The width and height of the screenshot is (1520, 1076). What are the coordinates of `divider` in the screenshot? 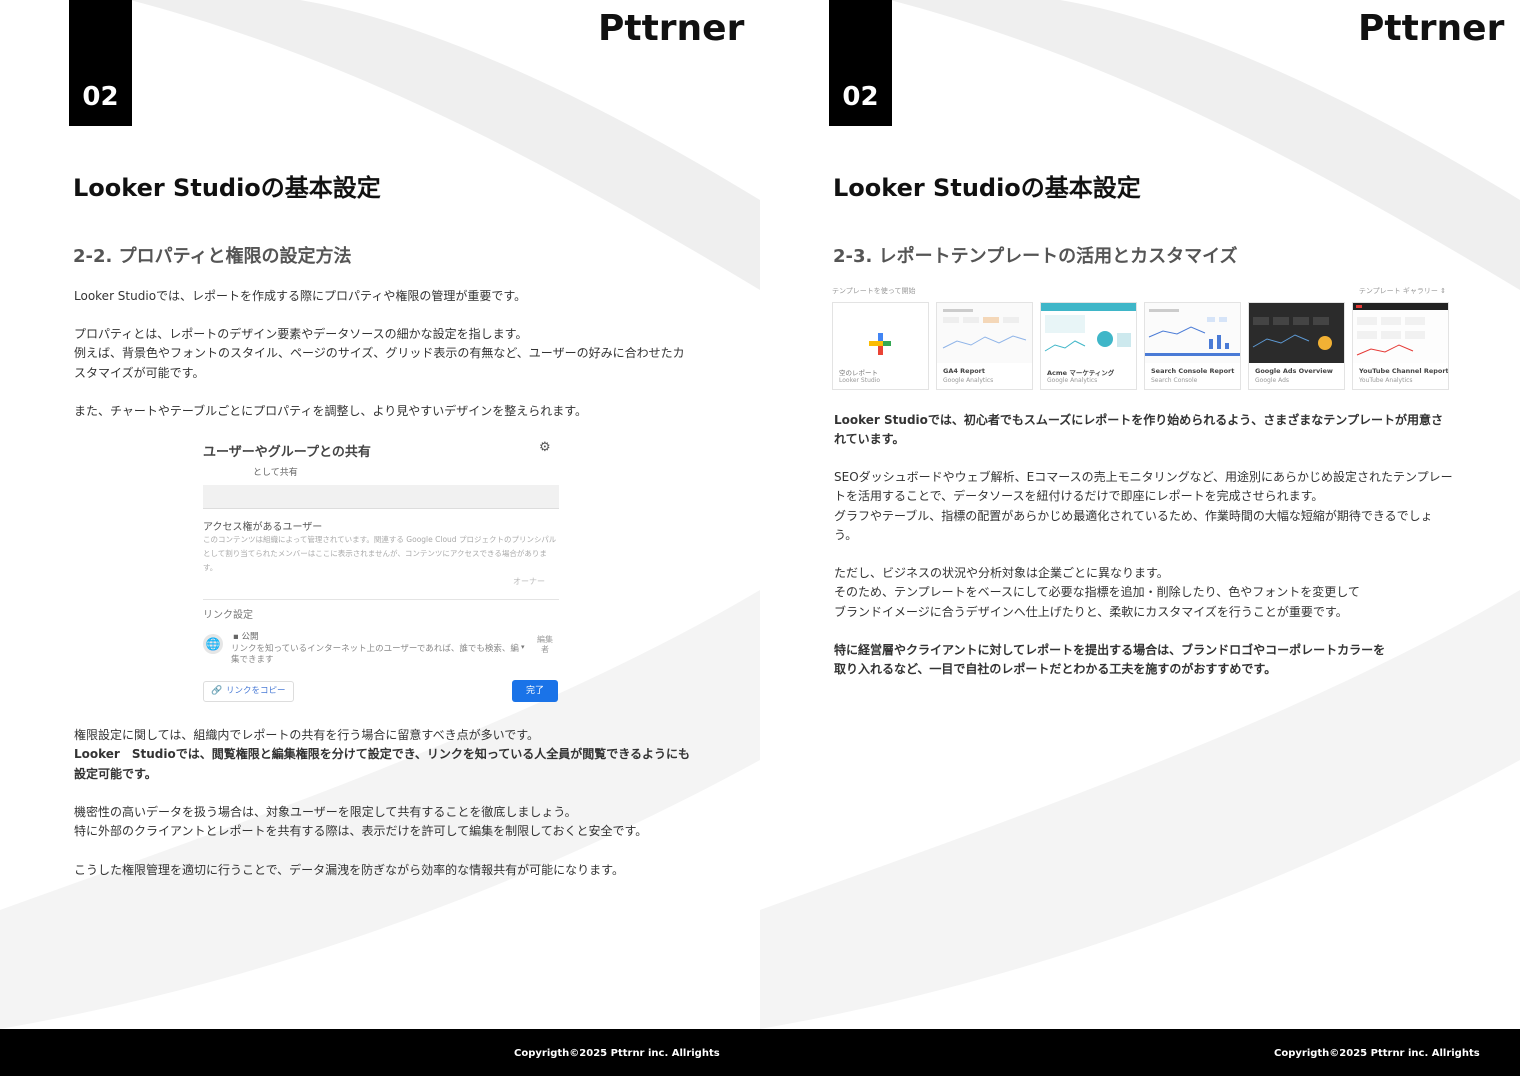 It's located at (381, 599).